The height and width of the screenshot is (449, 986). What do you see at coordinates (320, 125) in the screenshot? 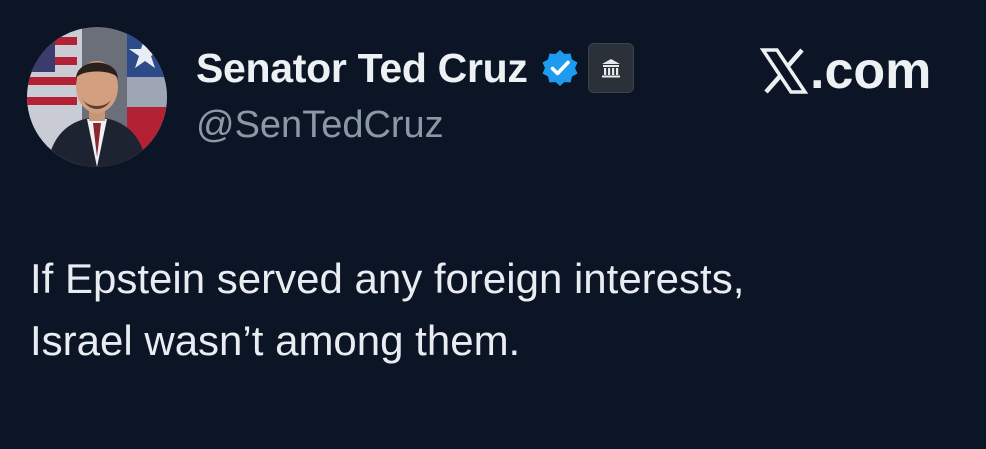
I see `user-handle: @SenTedCruz` at bounding box center [320, 125].